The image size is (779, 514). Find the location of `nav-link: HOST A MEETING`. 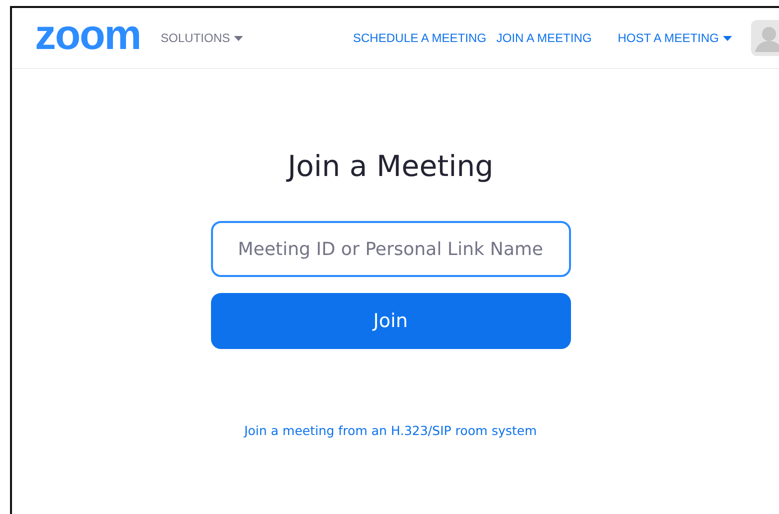

nav-link: HOST A MEETING is located at coordinates (675, 38).